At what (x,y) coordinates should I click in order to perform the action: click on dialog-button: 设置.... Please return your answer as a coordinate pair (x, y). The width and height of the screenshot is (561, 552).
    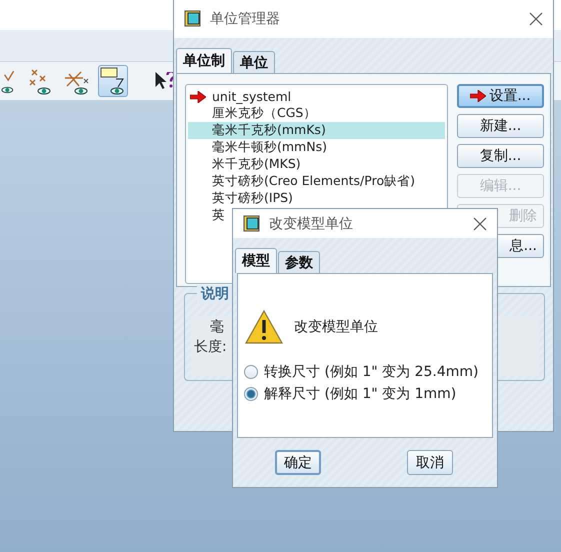
    Looking at the image, I should click on (500, 96).